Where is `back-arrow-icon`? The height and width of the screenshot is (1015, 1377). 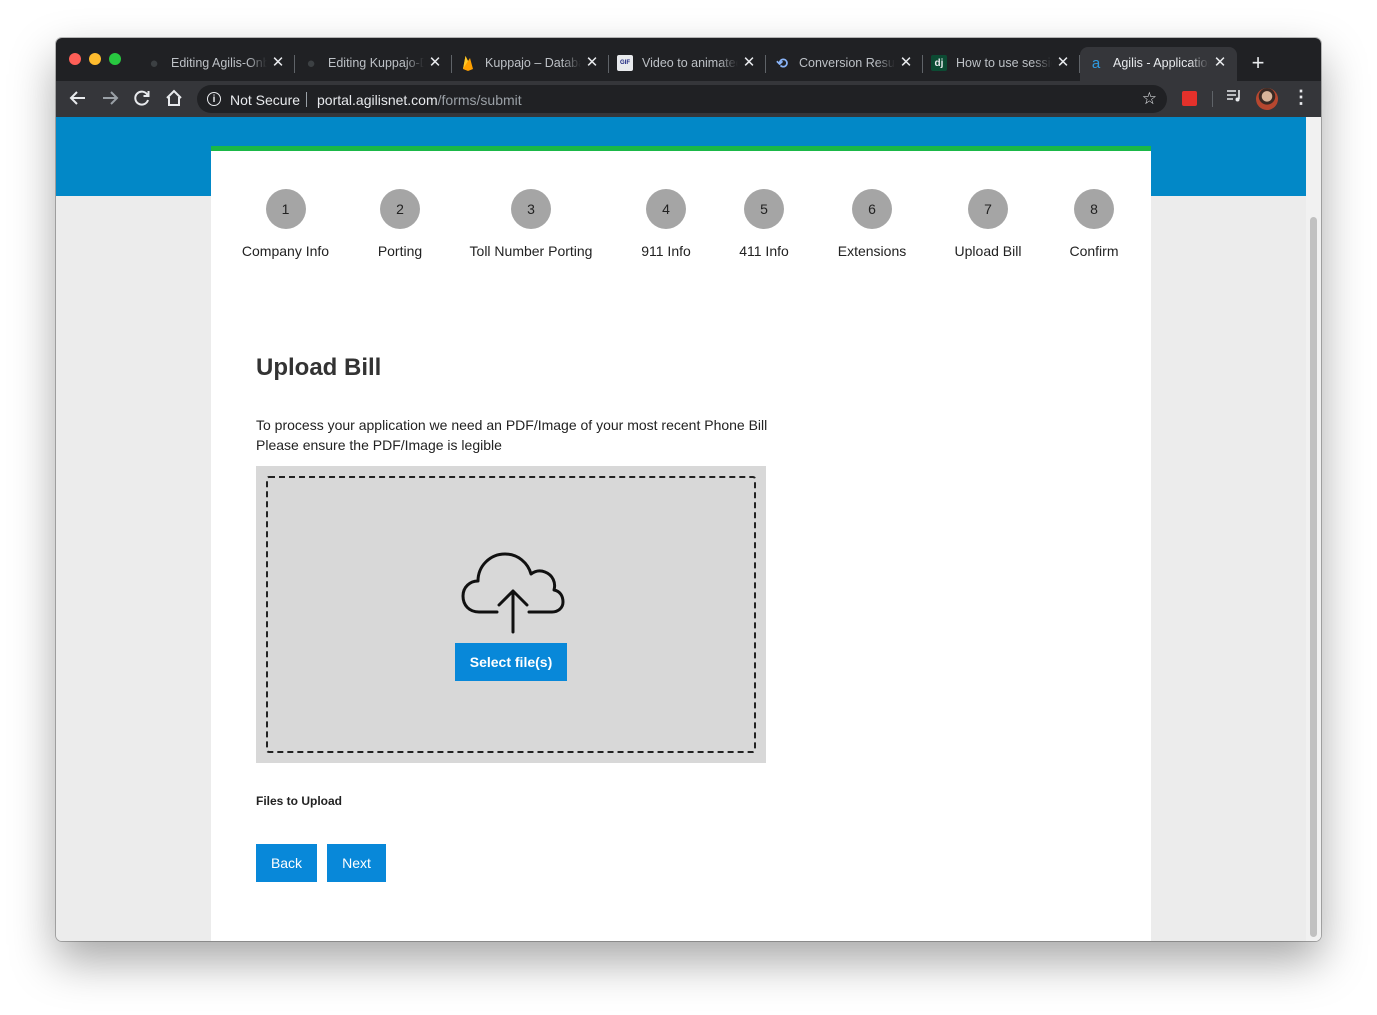 back-arrow-icon is located at coordinates (78, 99).